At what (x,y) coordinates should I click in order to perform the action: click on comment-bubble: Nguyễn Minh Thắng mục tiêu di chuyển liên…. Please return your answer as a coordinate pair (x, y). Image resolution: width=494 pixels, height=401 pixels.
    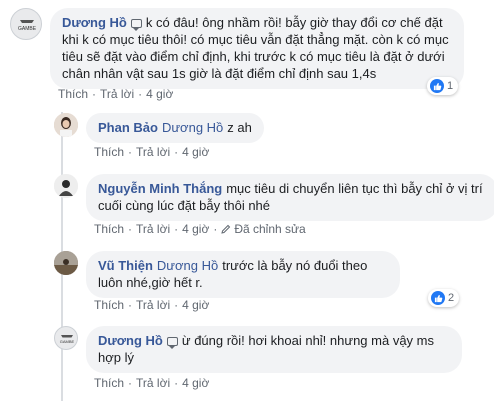
    Looking at the image, I should click on (290, 197).